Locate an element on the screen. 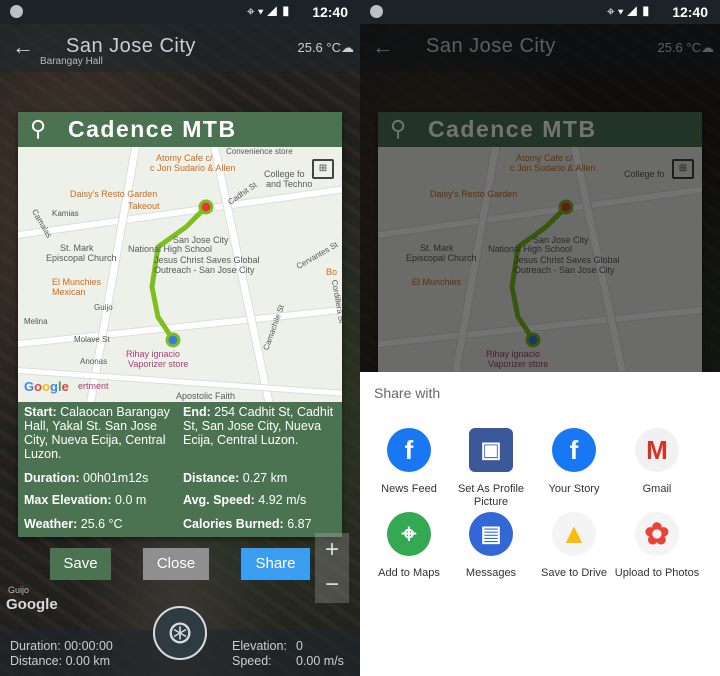 This screenshot has height=676, width=720. zoom-controls: + − is located at coordinates (332, 568).